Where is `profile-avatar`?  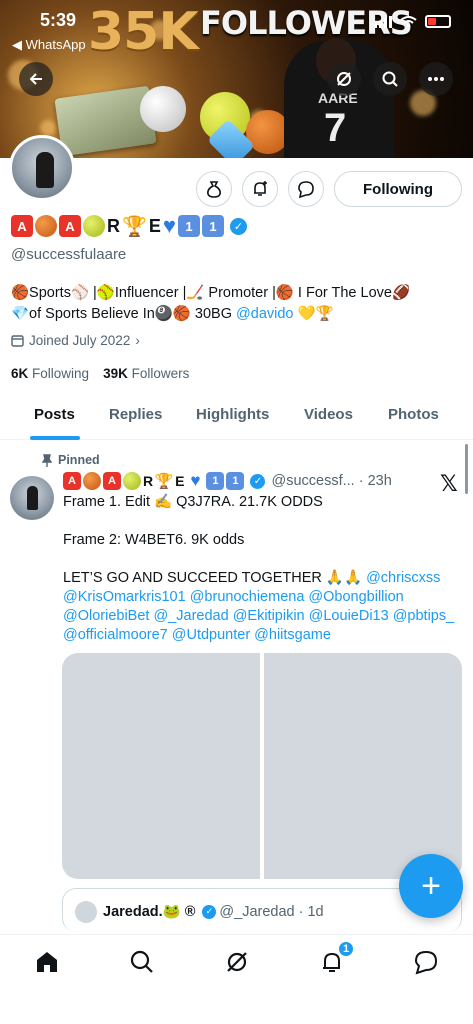 profile-avatar is located at coordinates (42, 168).